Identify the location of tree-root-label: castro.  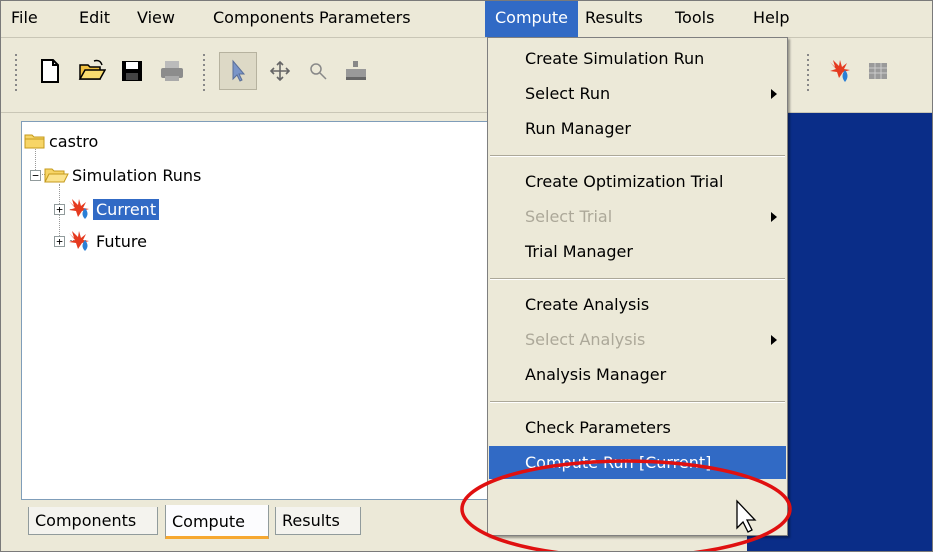
(74, 141).